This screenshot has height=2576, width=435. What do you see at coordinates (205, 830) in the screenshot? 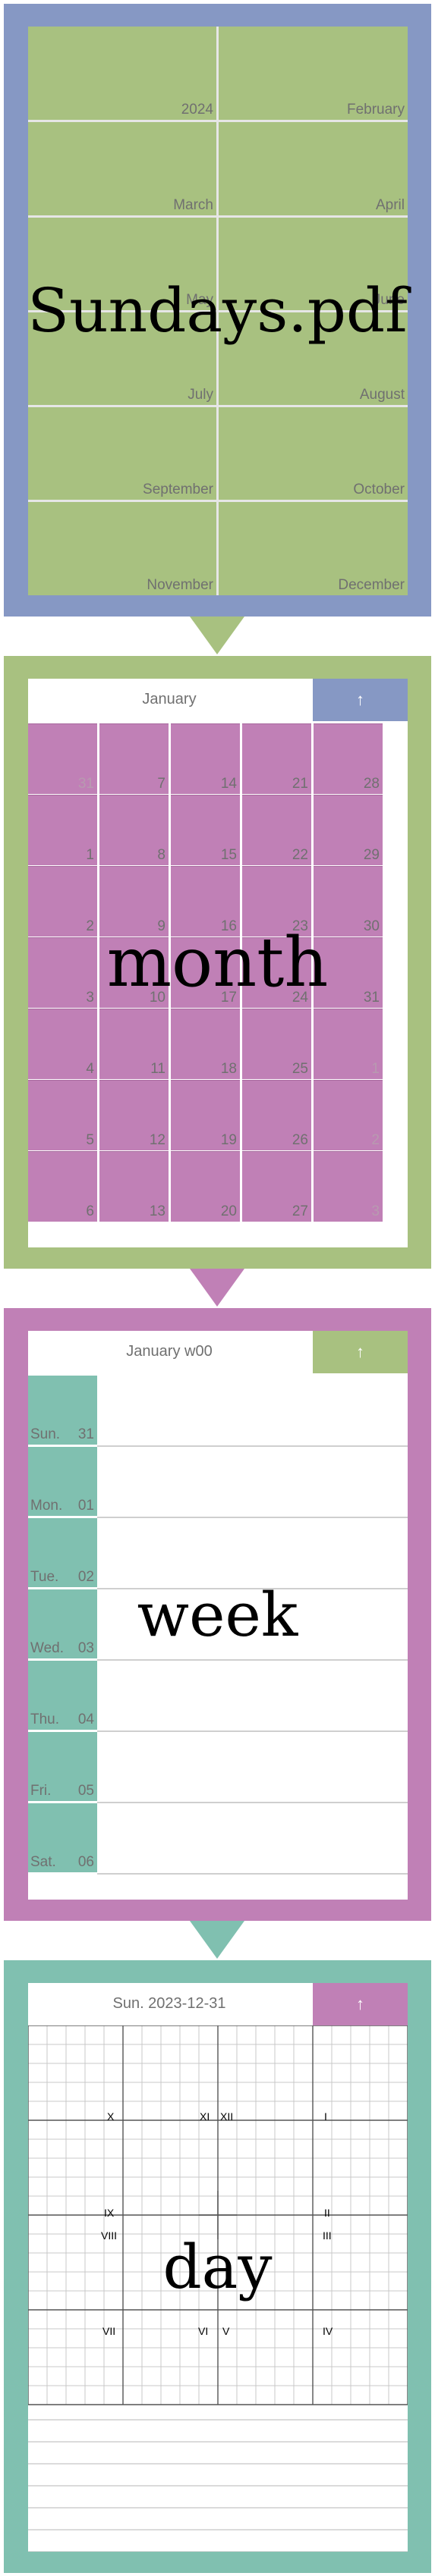
I see `month-day-cell: 15` at bounding box center [205, 830].